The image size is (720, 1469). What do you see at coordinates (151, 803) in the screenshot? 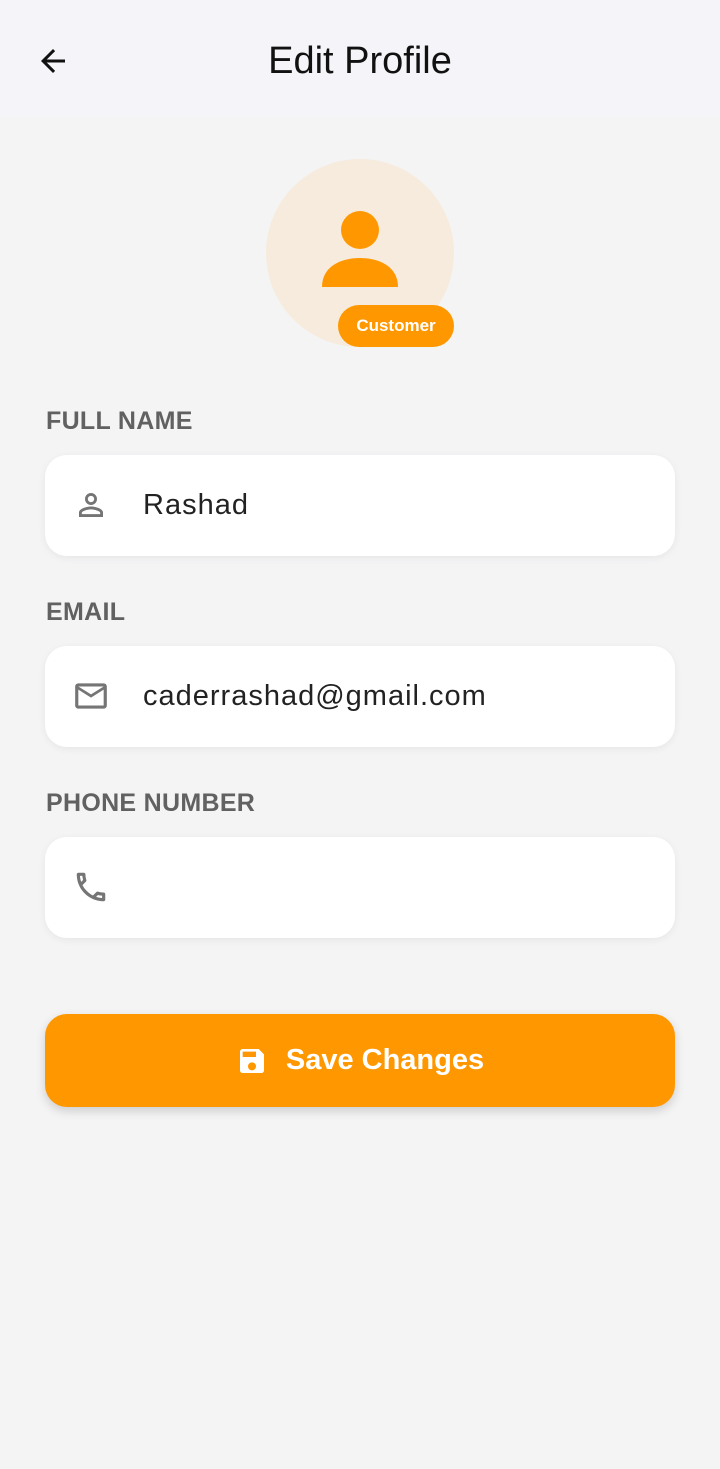
I see `phone-label: PHONE NUMBER` at bounding box center [151, 803].